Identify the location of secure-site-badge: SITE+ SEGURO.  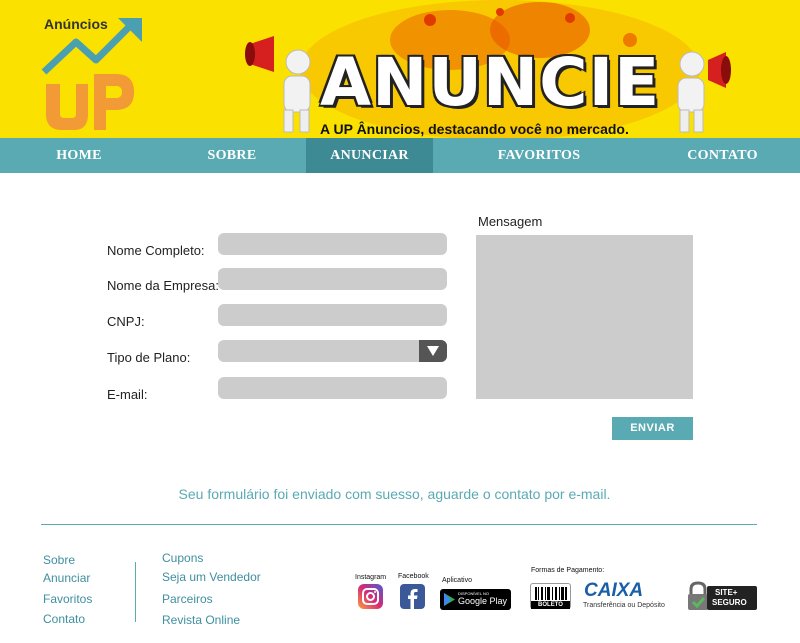
(732, 598).